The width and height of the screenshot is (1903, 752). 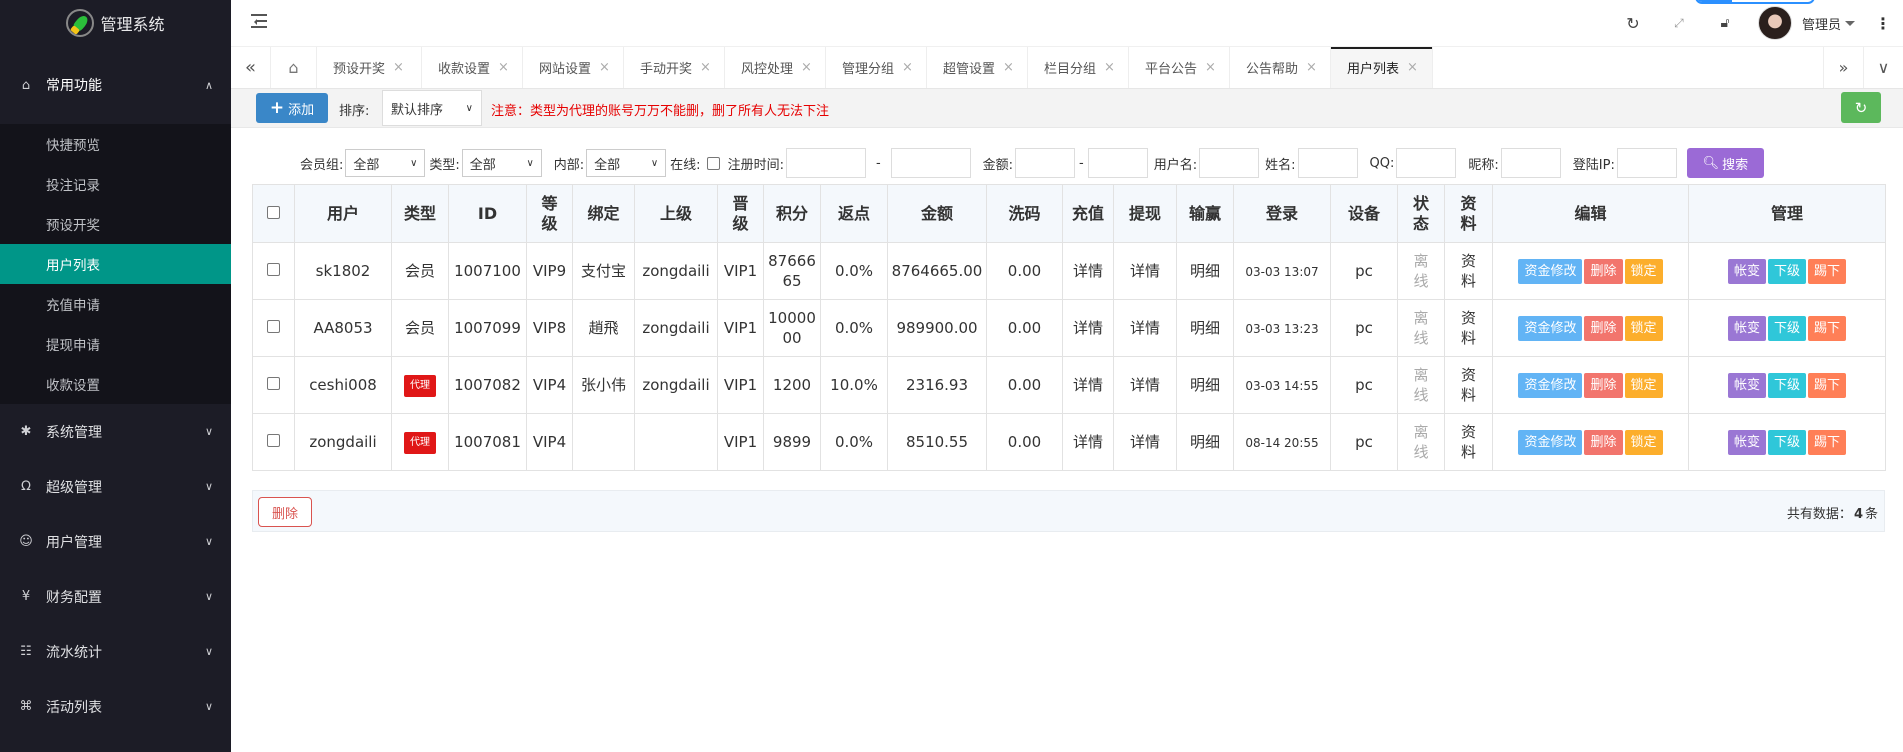 I want to click on reg-time-end-input, so click(x=930, y=163).